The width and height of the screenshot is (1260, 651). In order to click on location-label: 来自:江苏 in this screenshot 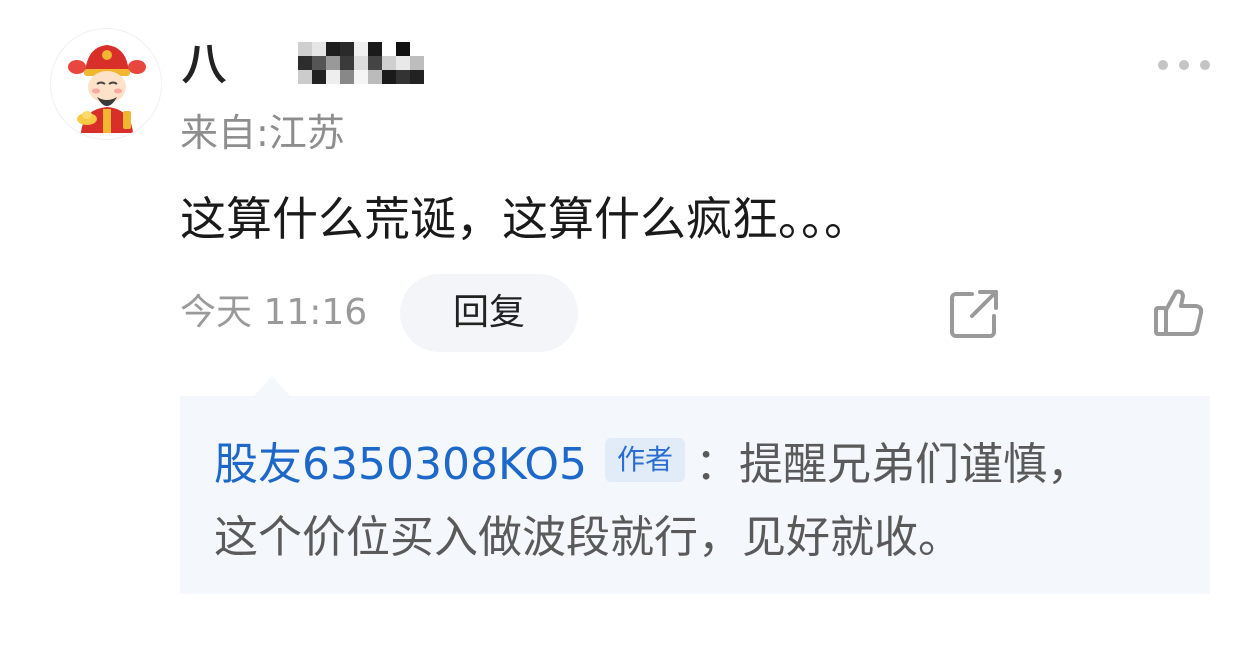, I will do `click(262, 133)`.